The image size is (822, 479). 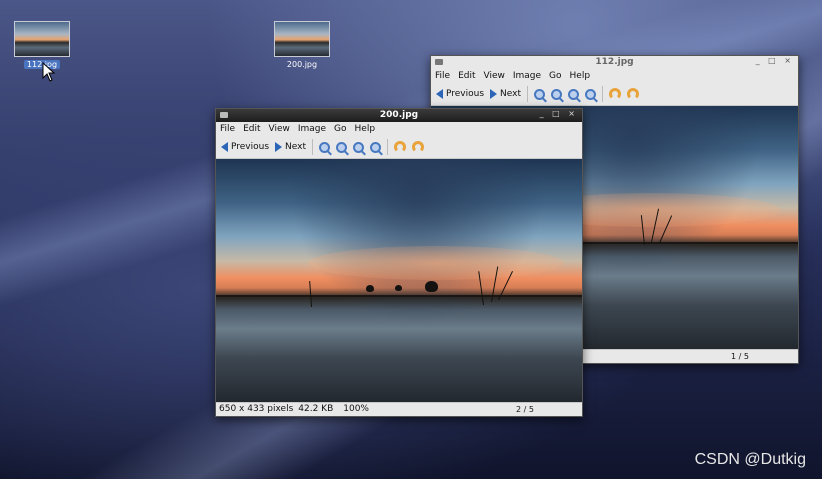 I want to click on watermark: CSDN @Dutkig, so click(x=750, y=459).